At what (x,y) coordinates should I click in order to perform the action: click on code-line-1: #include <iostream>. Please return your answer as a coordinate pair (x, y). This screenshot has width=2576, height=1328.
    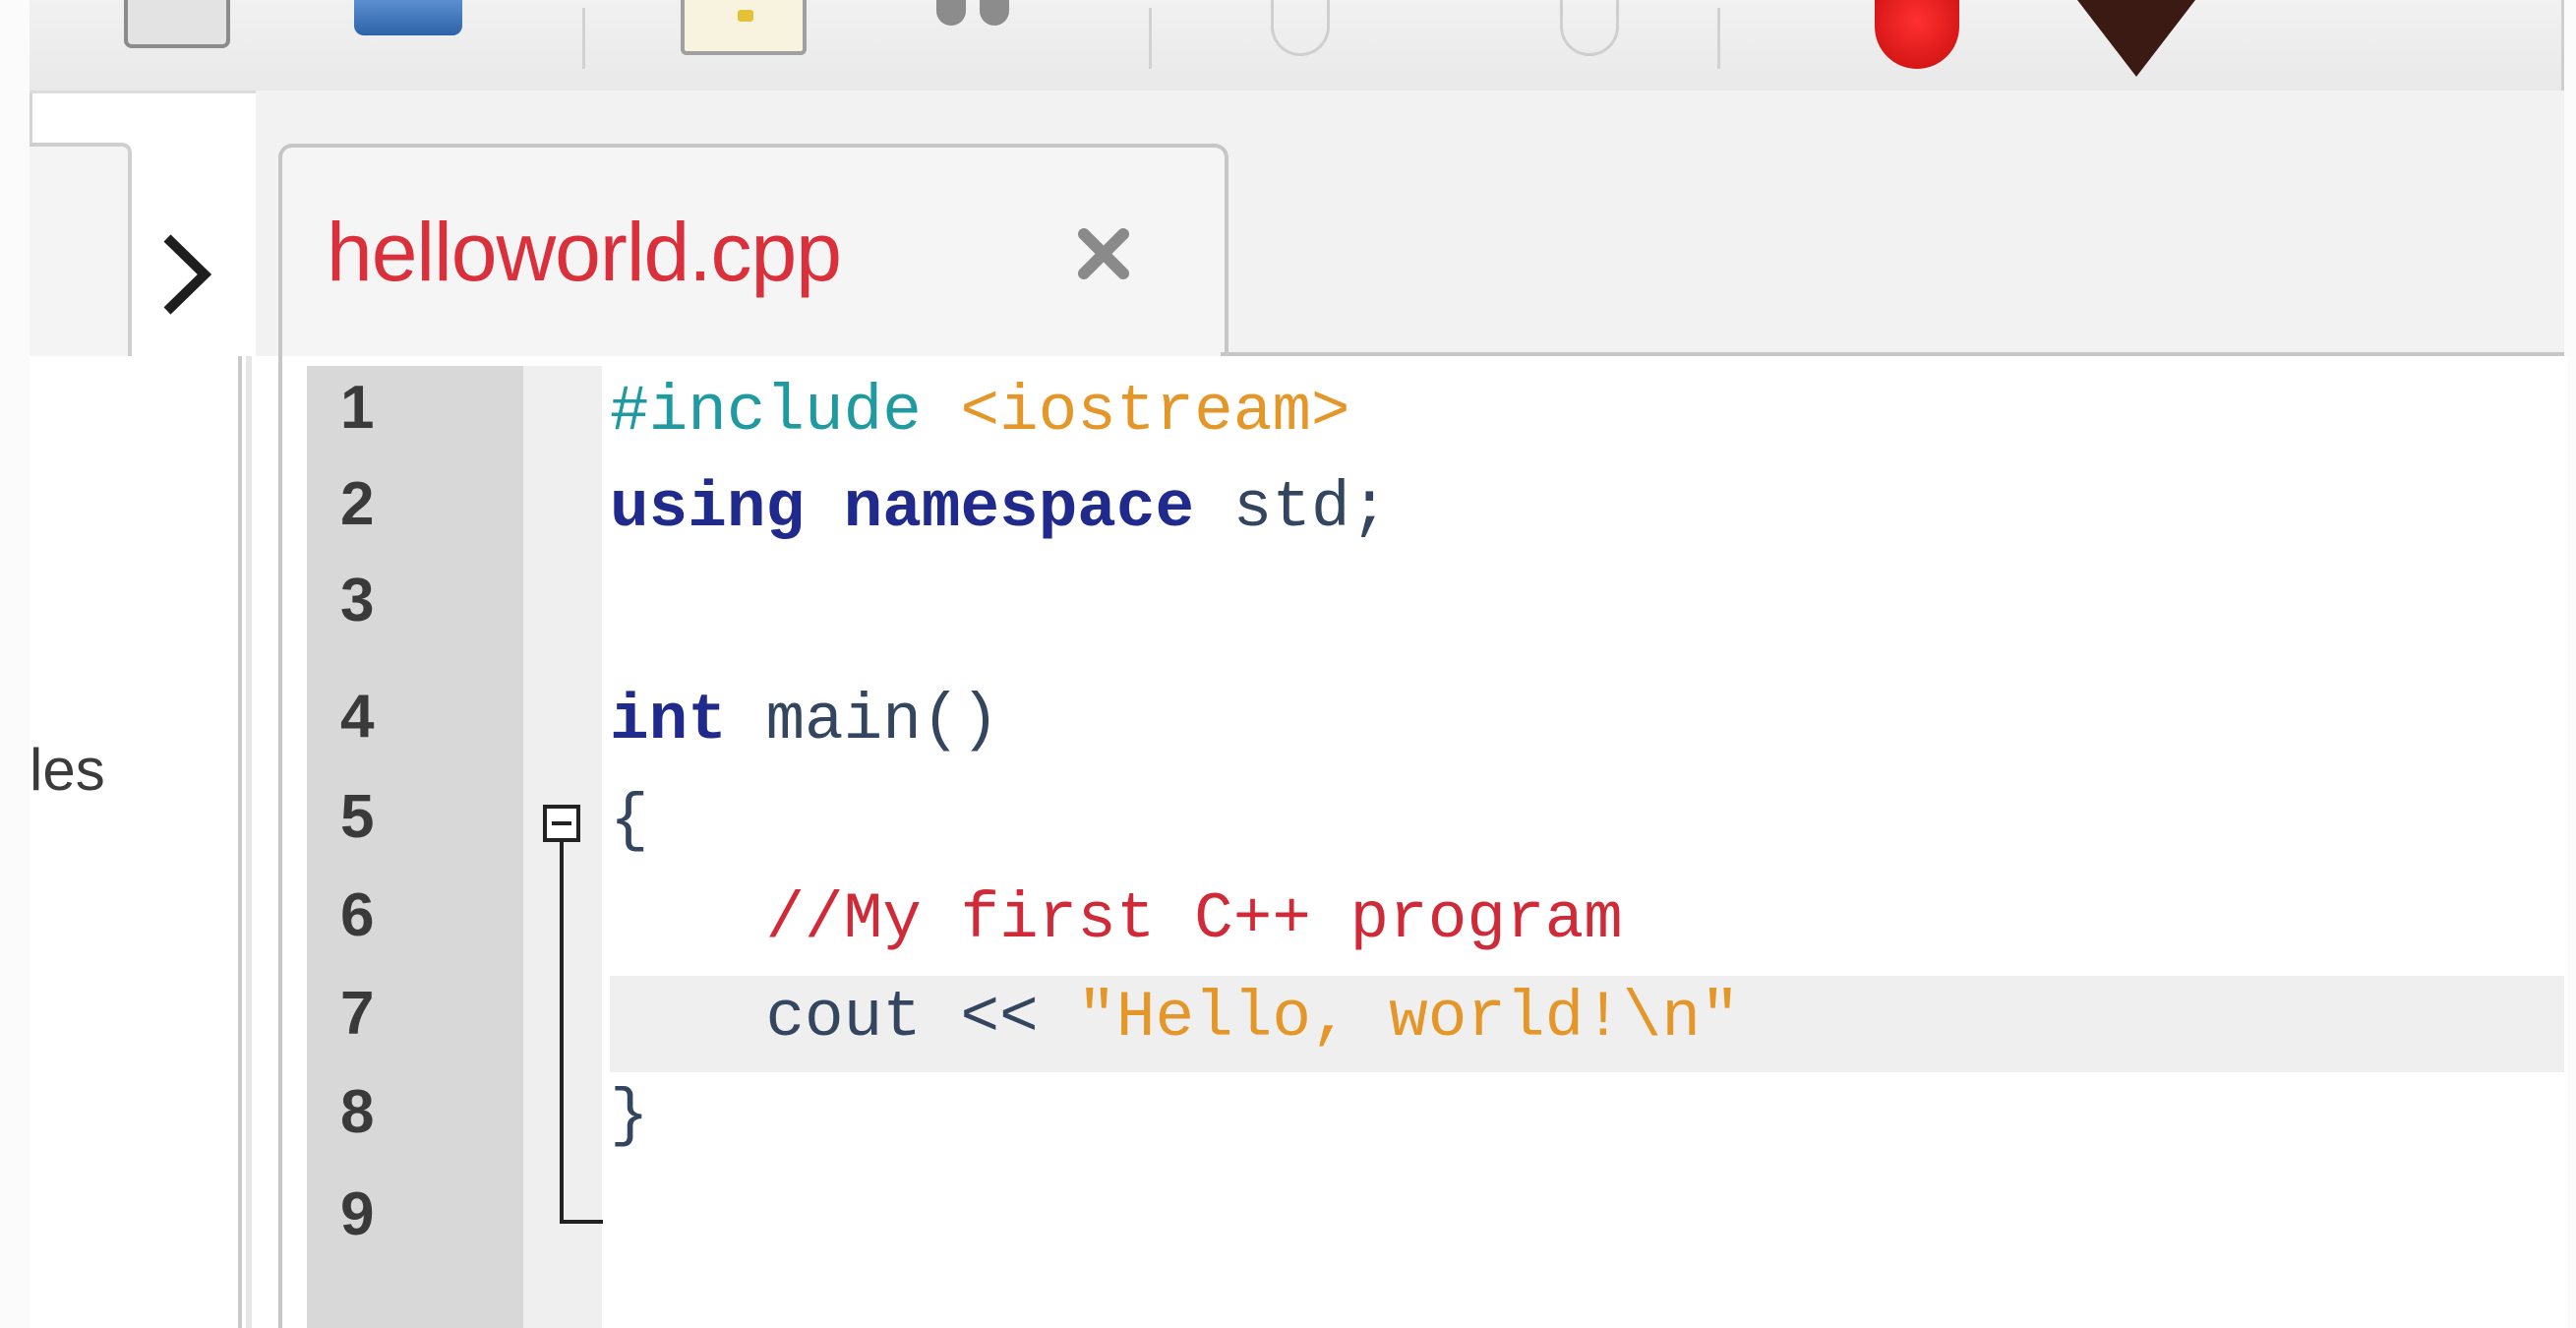
    Looking at the image, I should click on (980, 412).